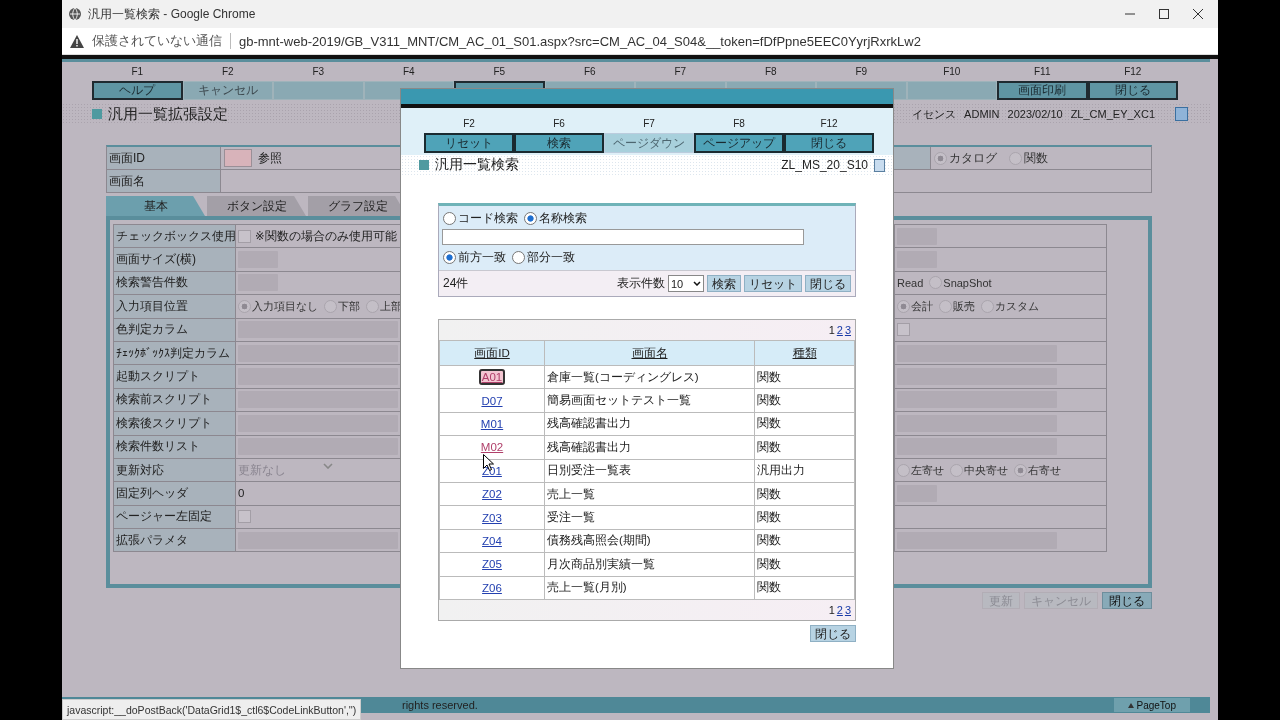 This screenshot has width=1280, height=720. I want to click on screen-code: ZL_CM_EY_XC1, so click(1112, 114).